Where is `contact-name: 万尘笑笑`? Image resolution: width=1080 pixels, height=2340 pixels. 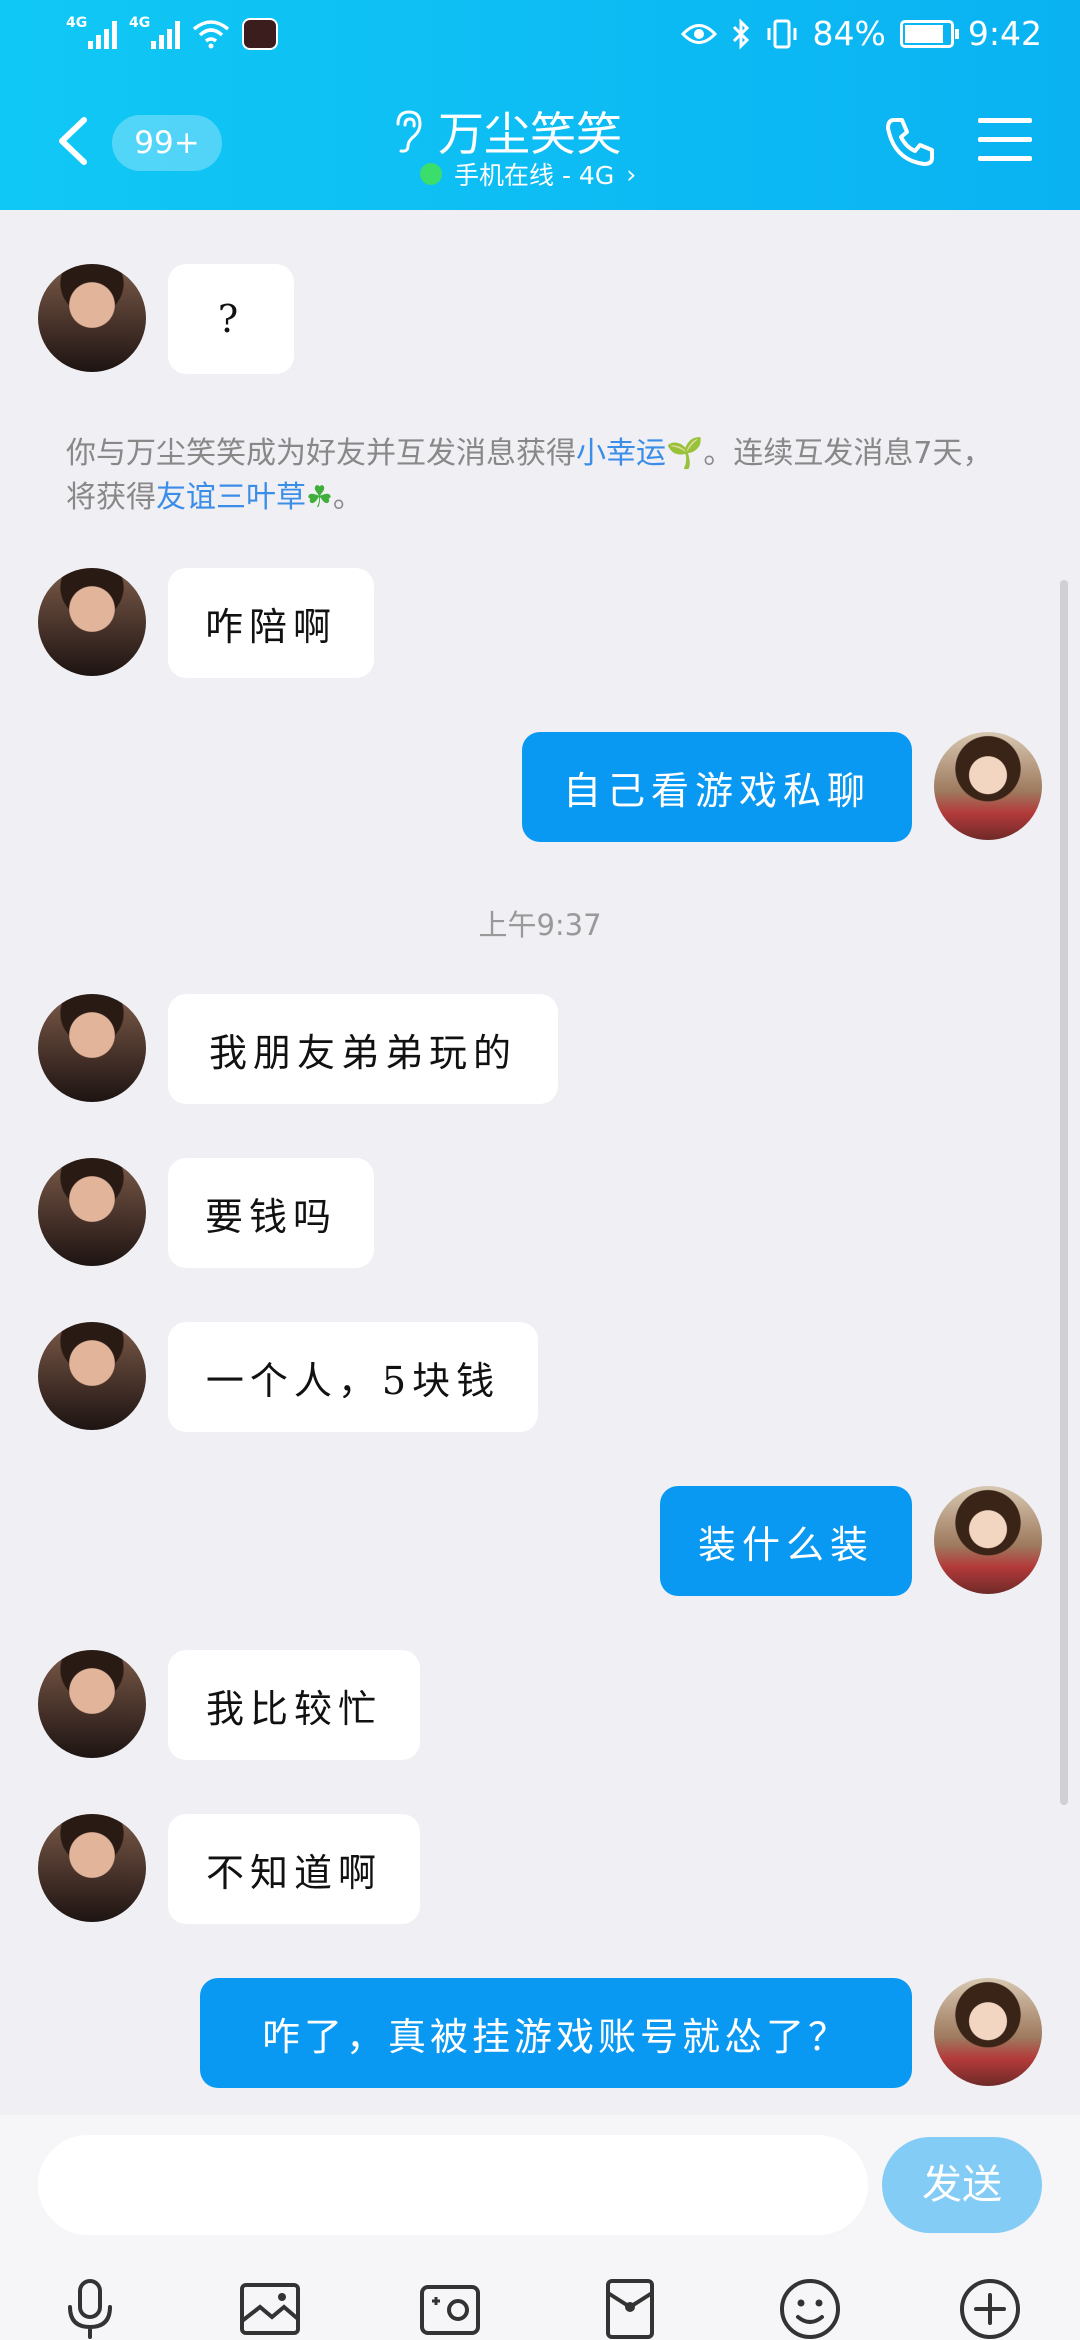
contact-name: 万尘笑笑 is located at coordinates (530, 131).